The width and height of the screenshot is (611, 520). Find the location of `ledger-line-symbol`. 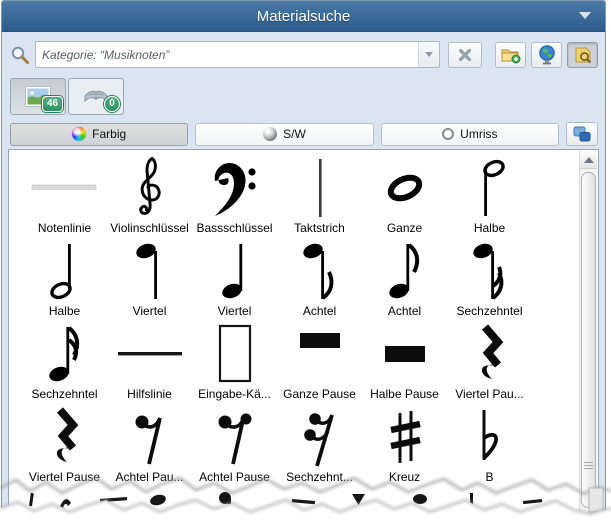

ledger-line-symbol is located at coordinates (150, 354).